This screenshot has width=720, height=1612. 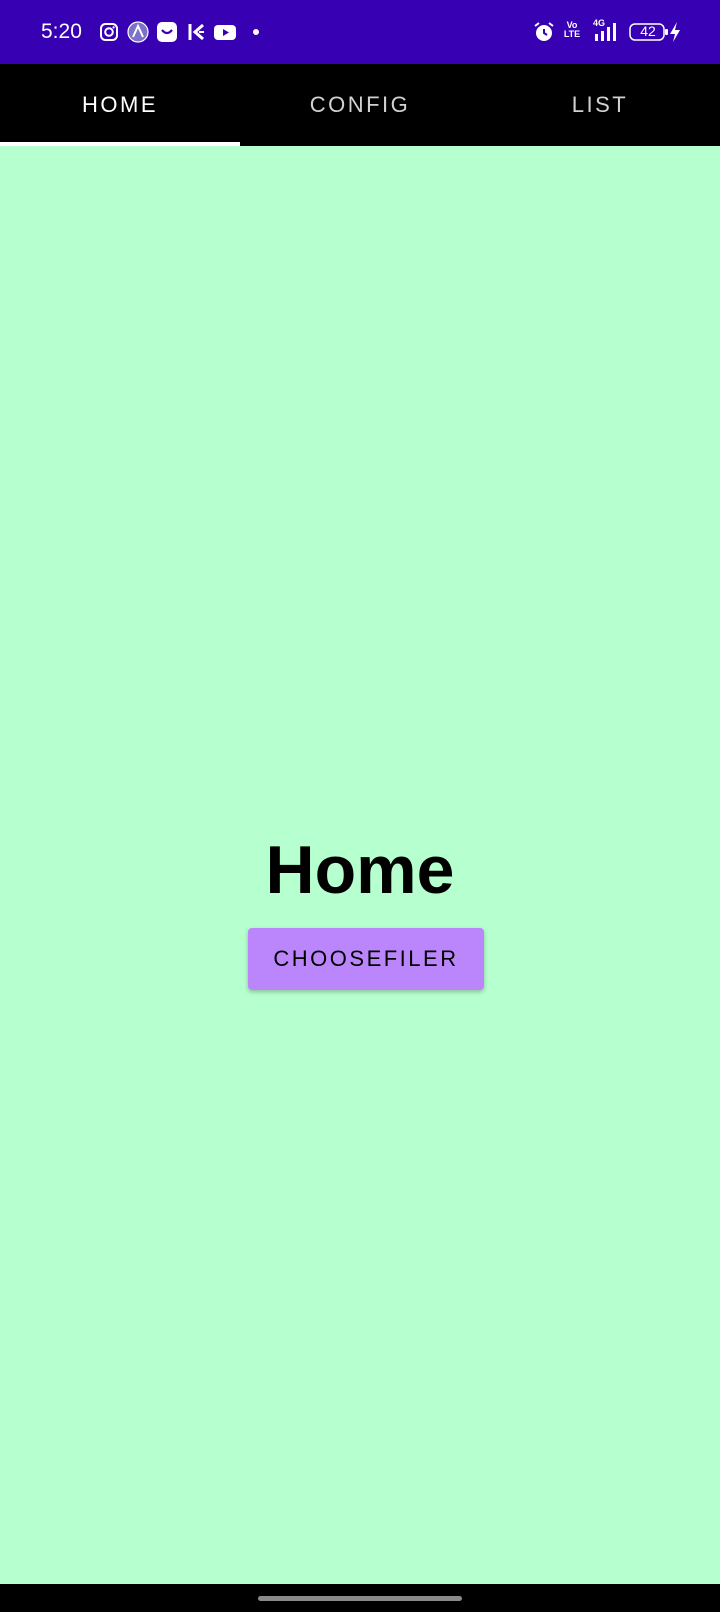 What do you see at coordinates (648, 31) in the screenshot?
I see `battery-level: 42` at bounding box center [648, 31].